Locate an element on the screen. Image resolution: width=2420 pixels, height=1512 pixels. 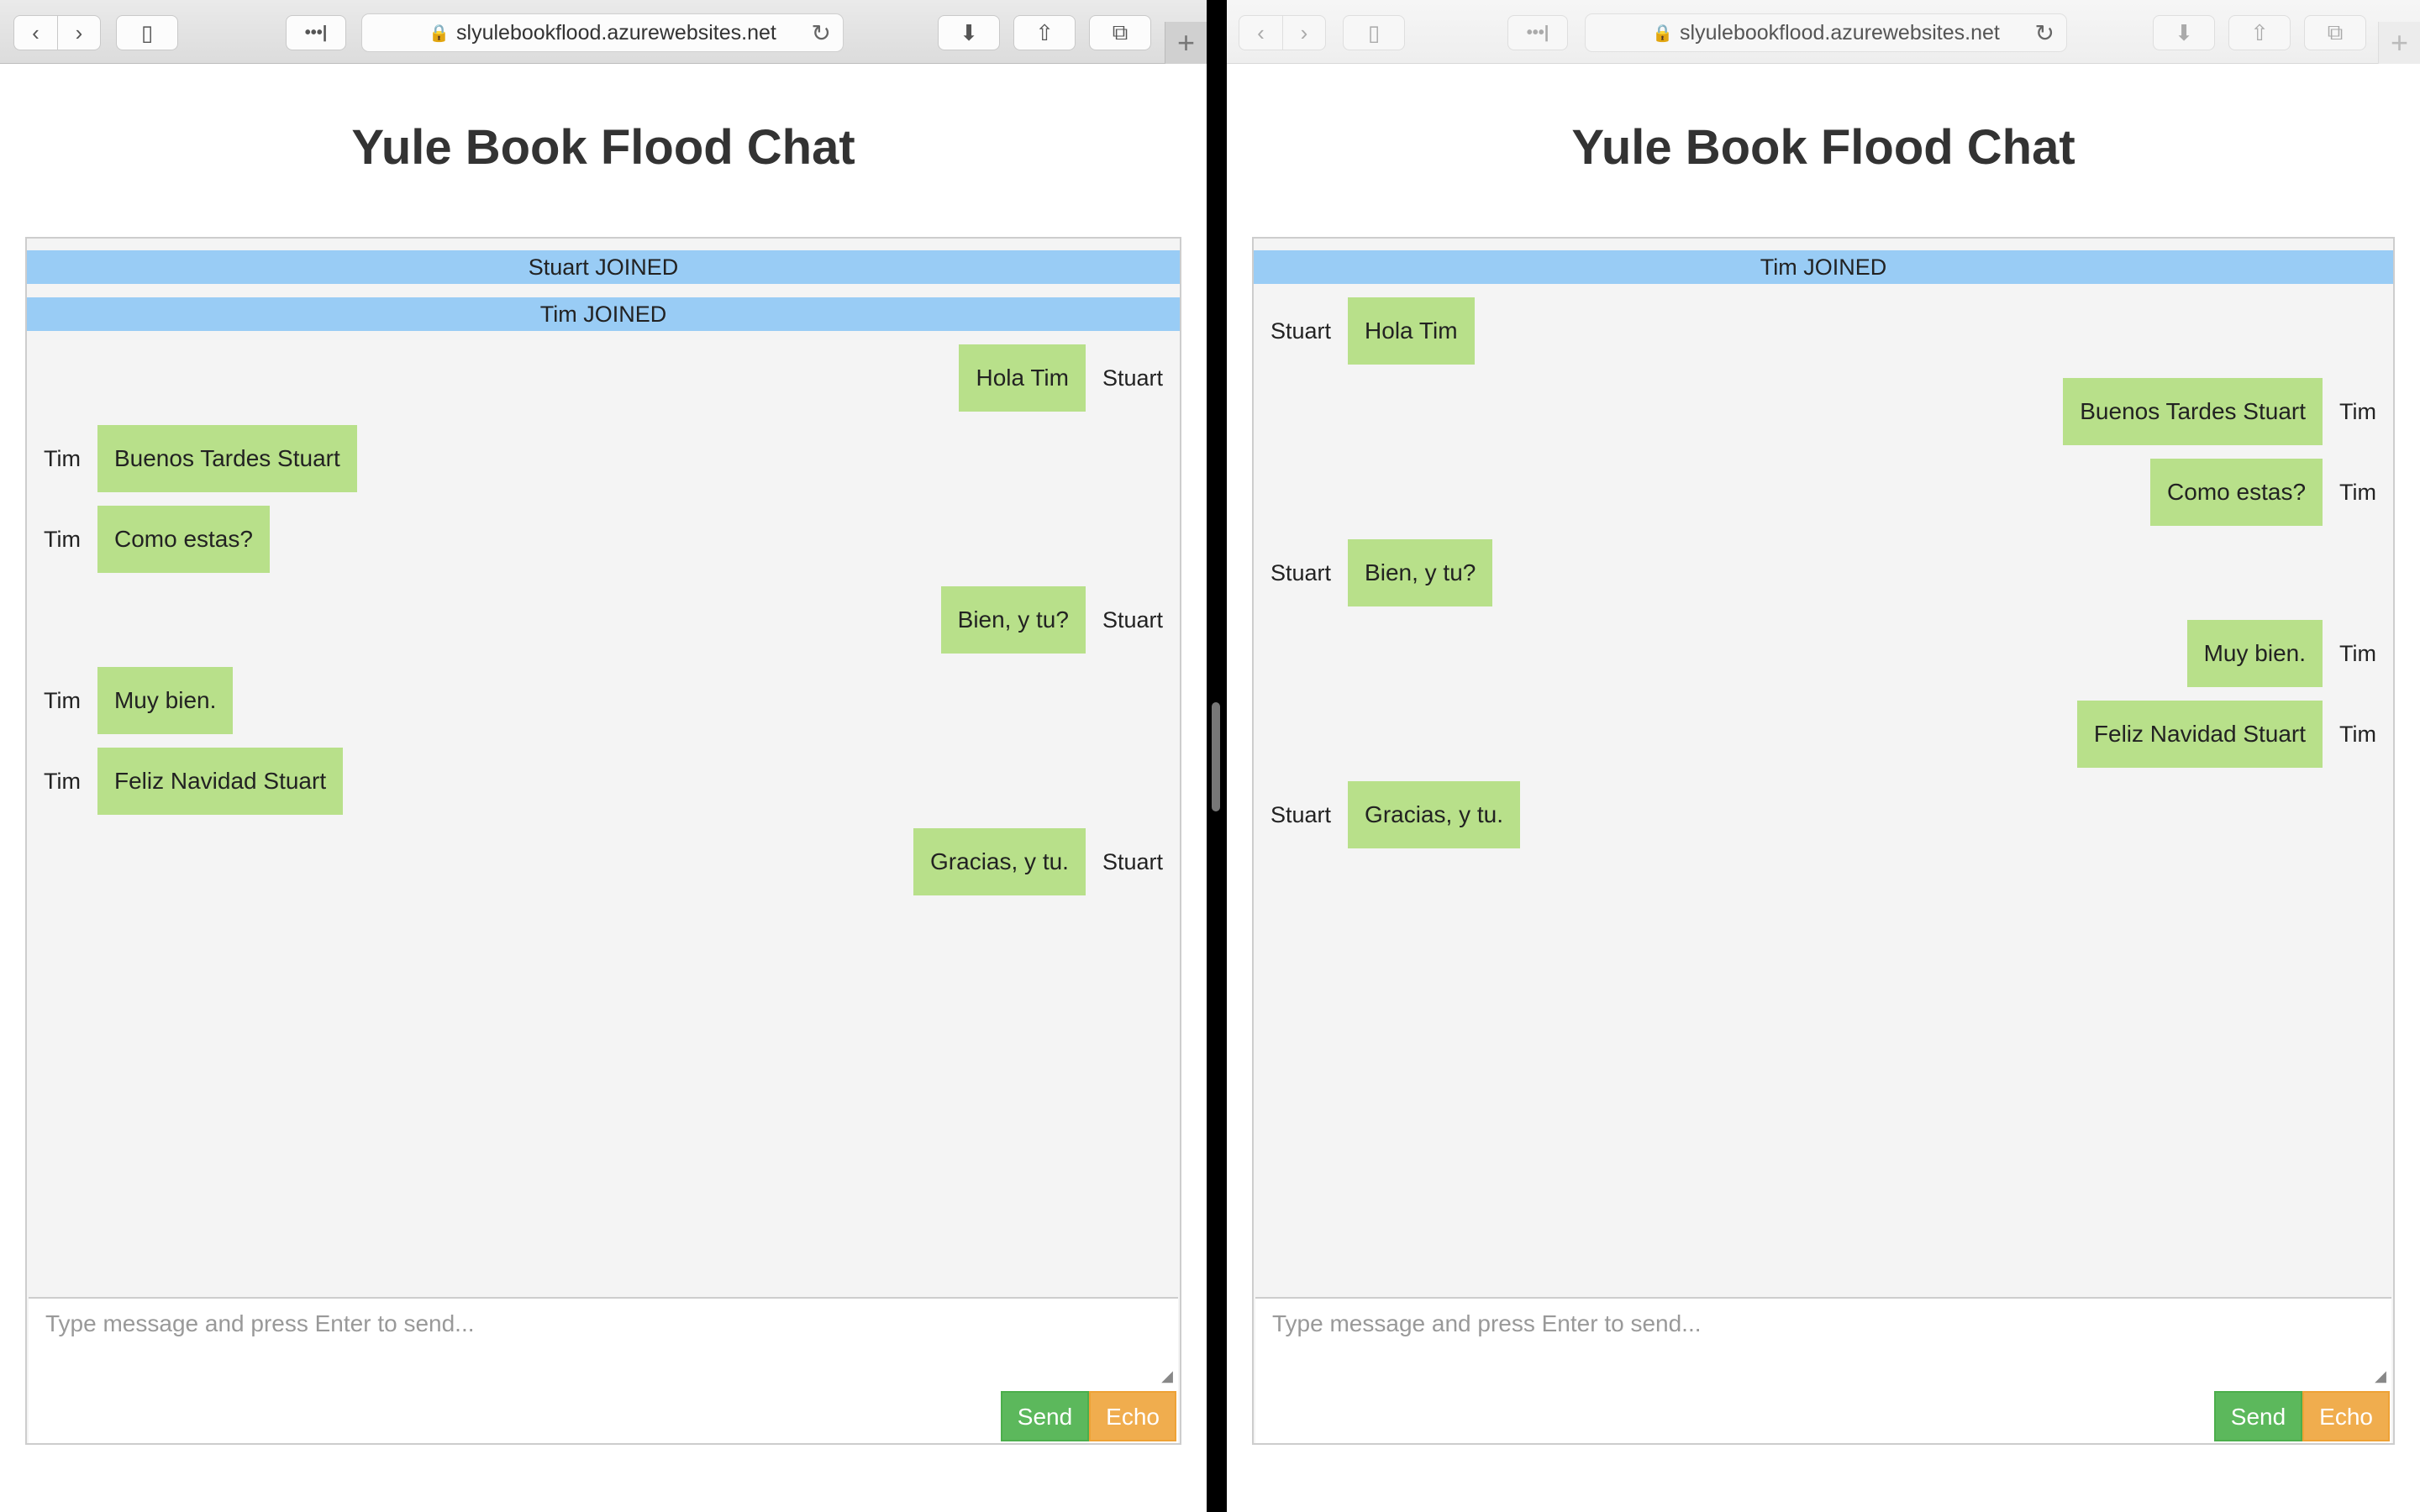
system-notice: Stuart JOINED is located at coordinates (603, 267).